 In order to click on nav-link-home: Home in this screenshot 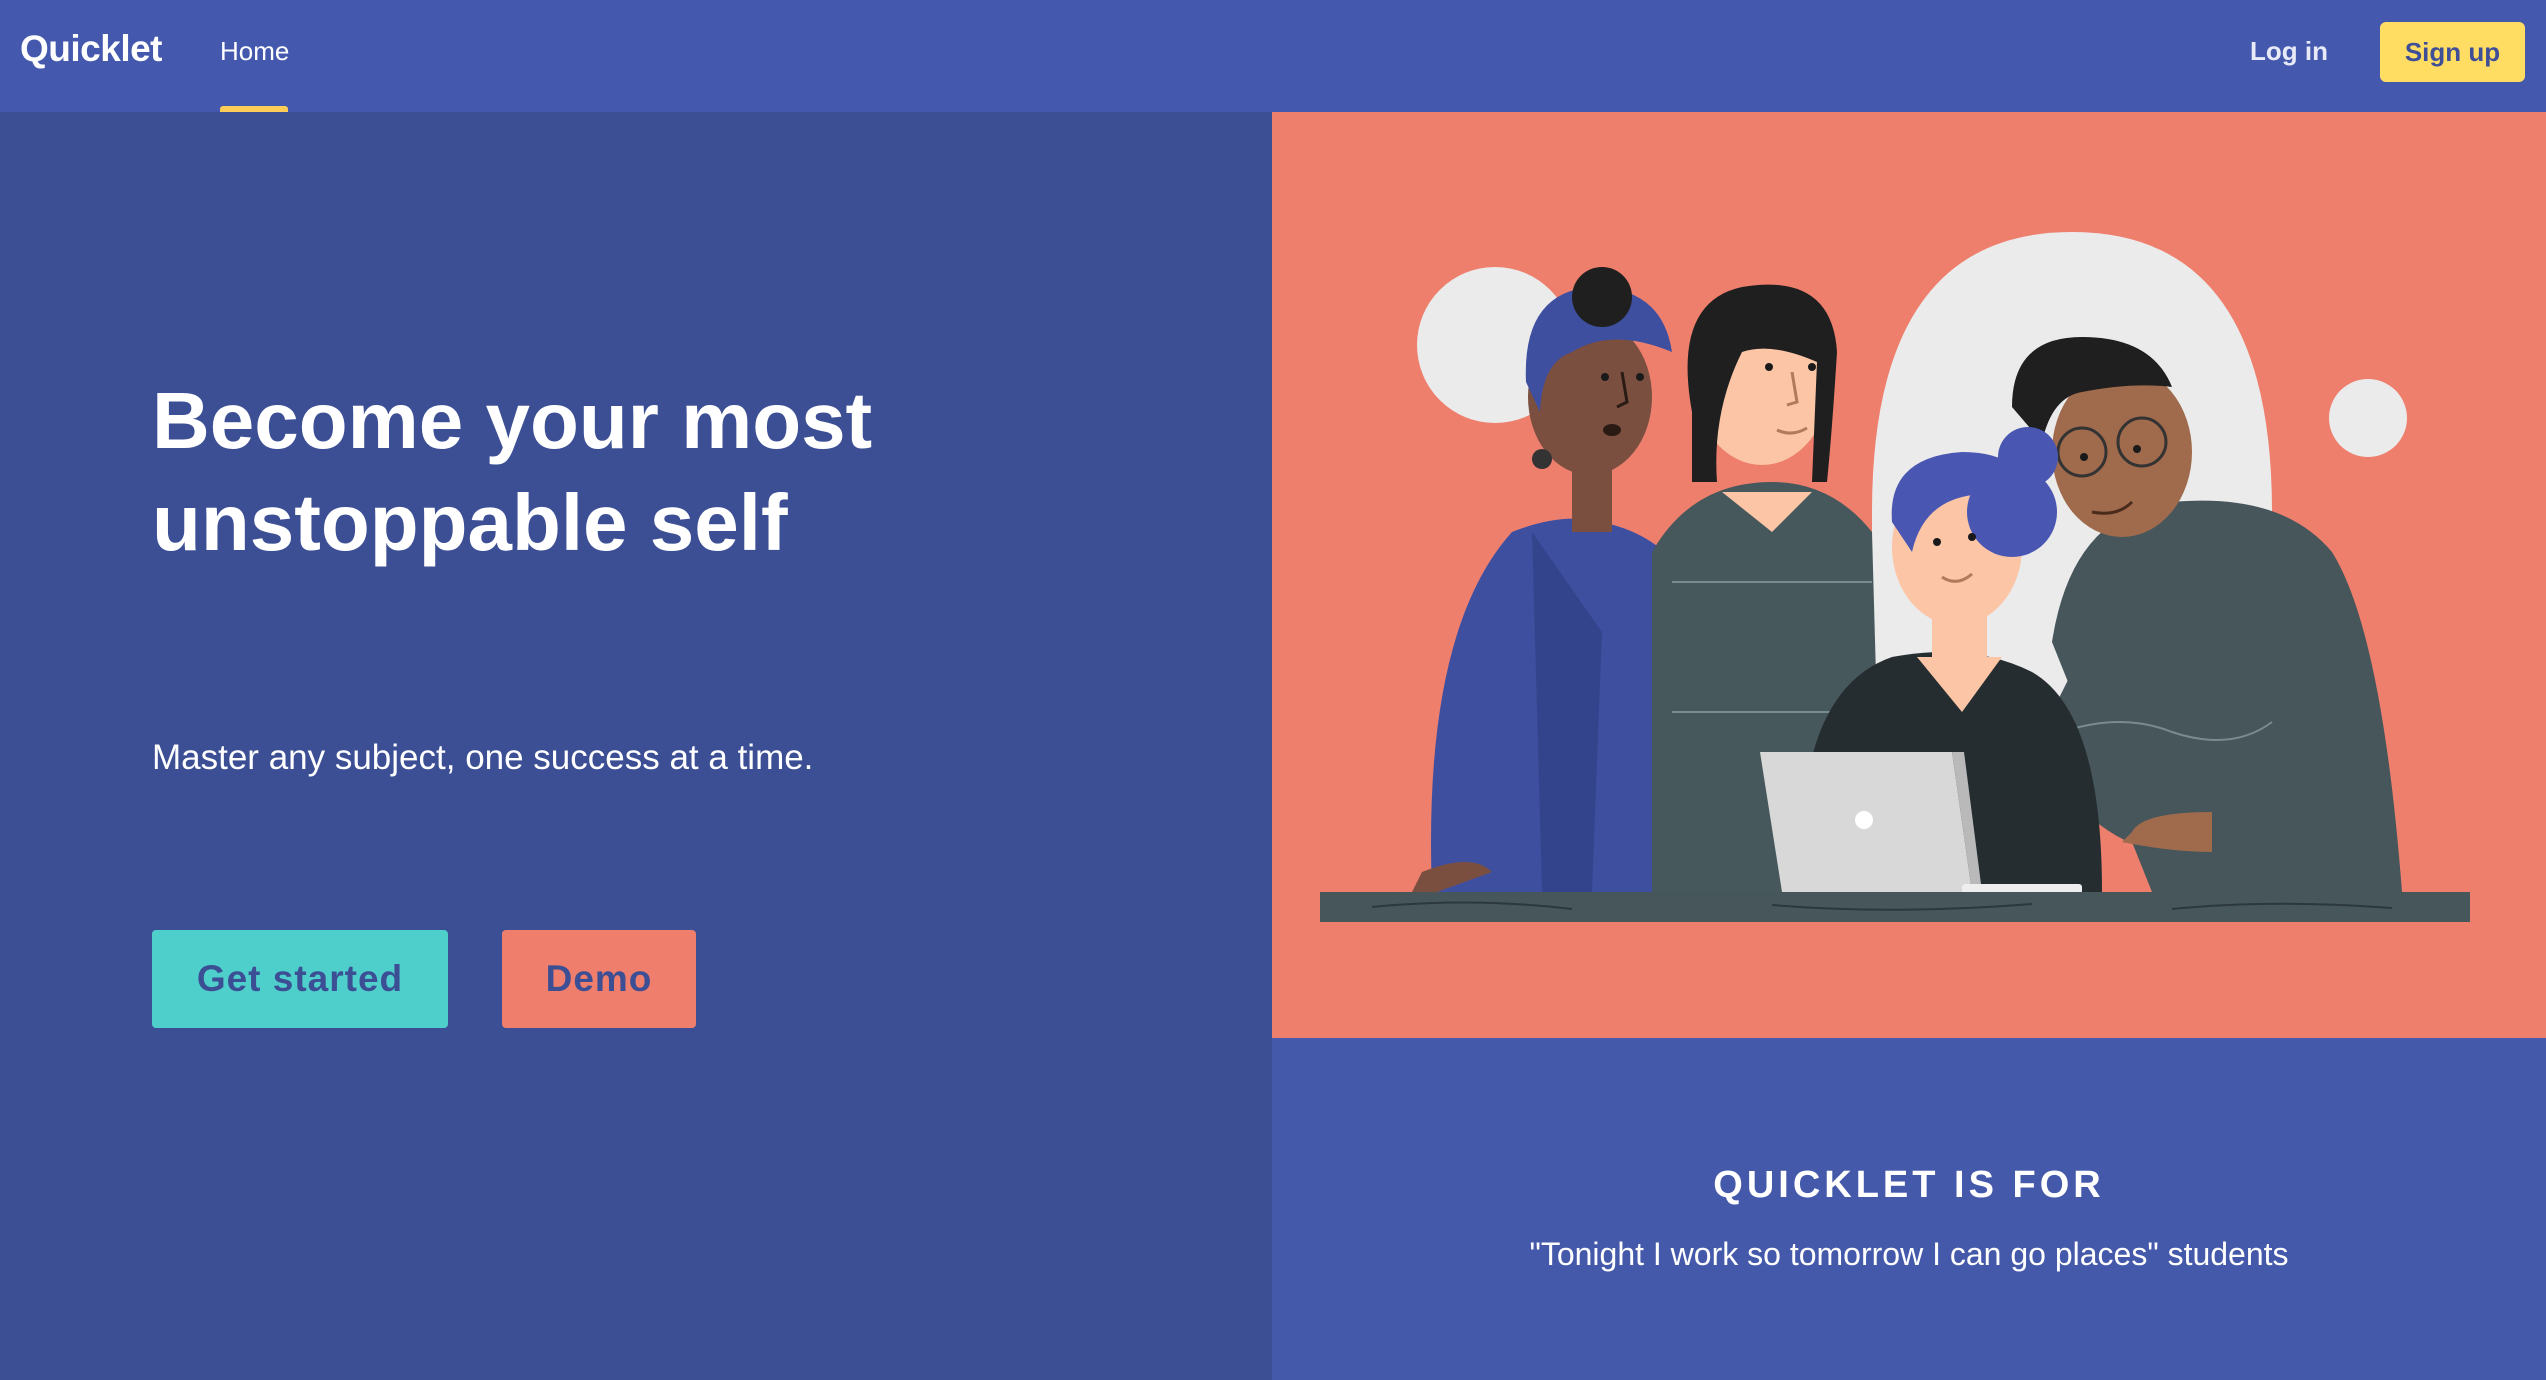, I will do `click(254, 56)`.